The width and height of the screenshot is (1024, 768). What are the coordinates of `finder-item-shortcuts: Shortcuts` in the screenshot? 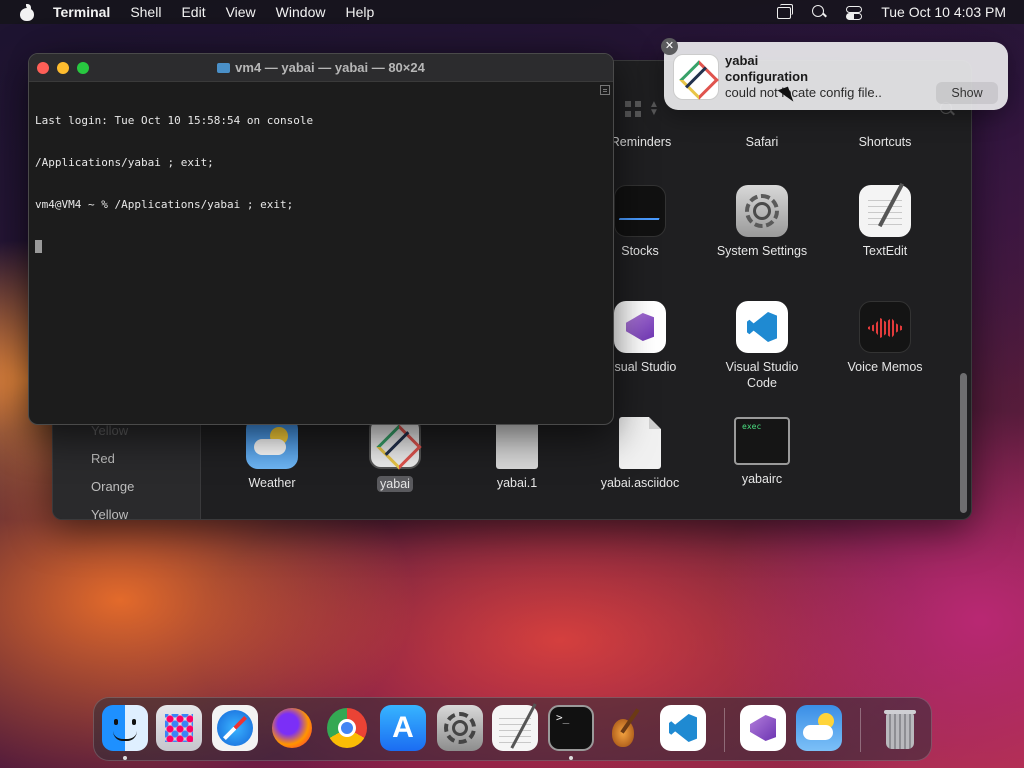 It's located at (885, 142).